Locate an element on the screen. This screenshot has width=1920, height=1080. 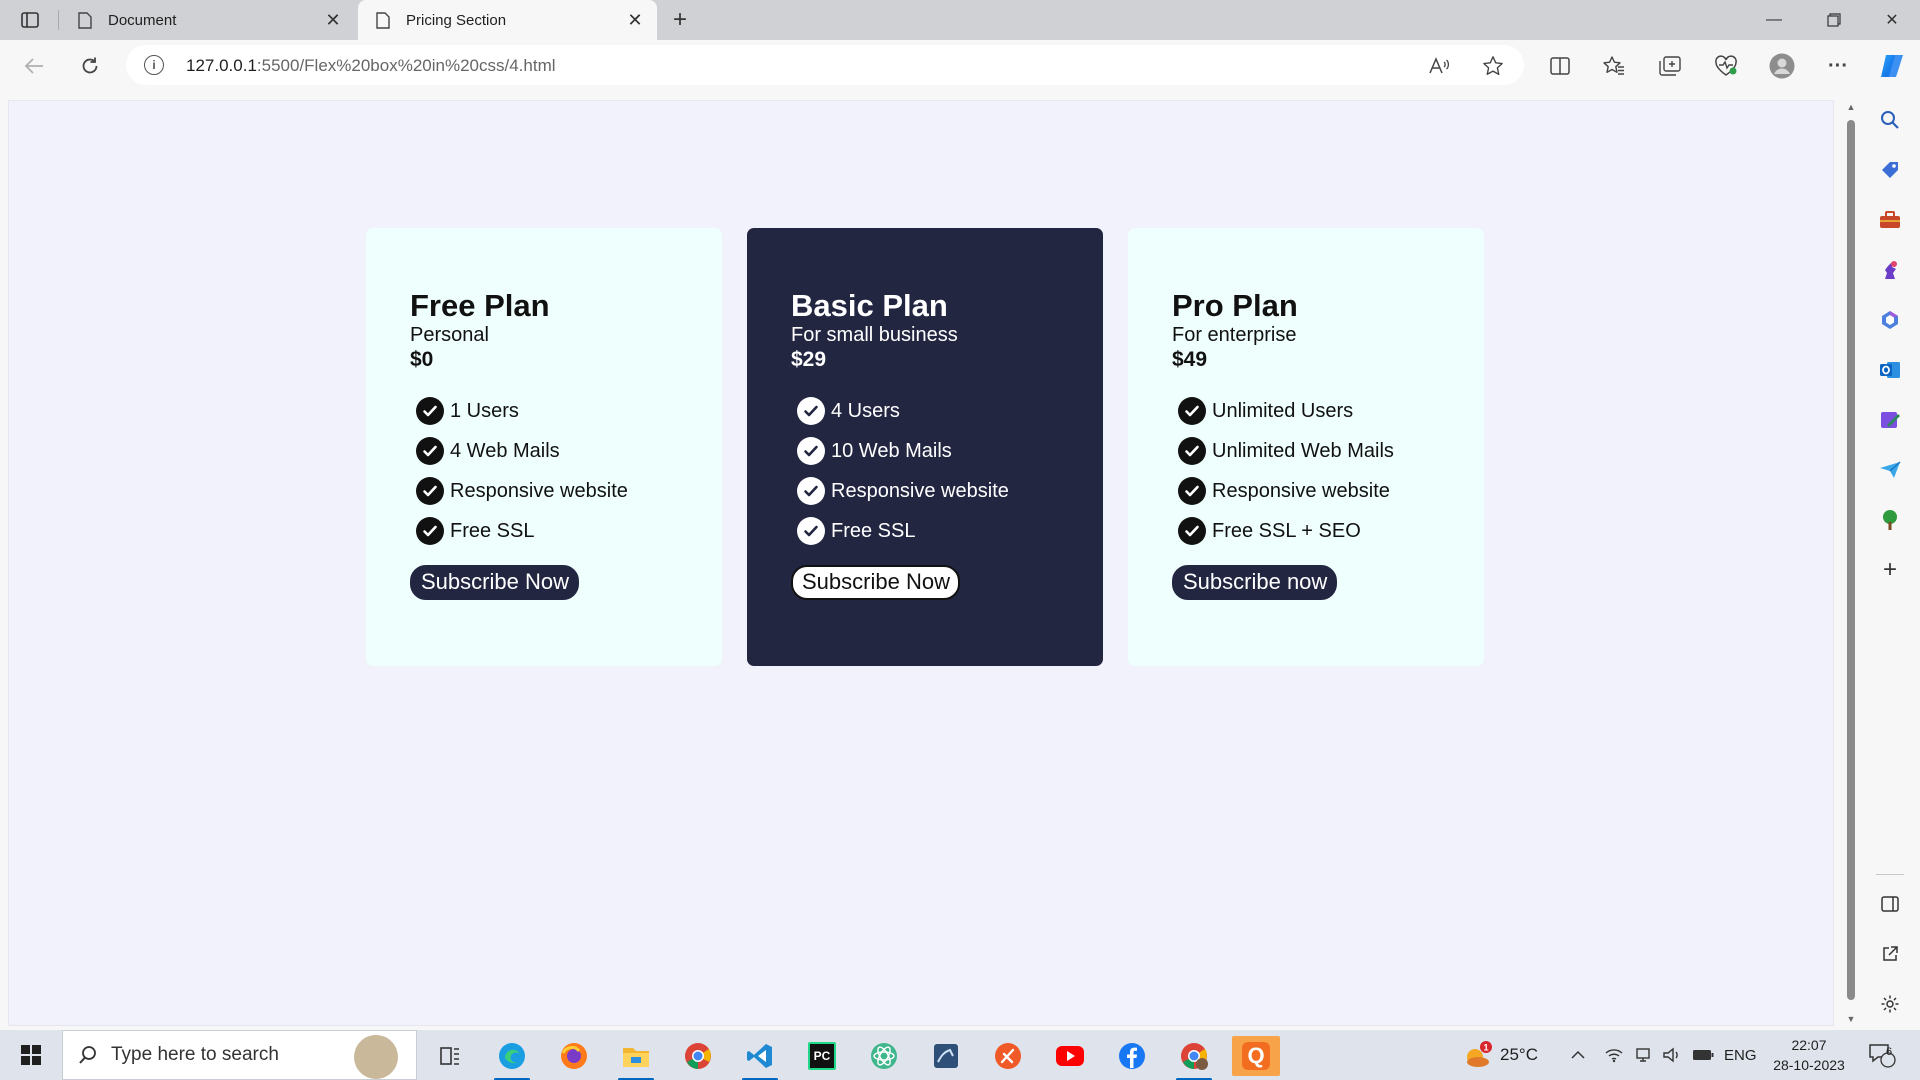
scroll-down-arrow-icon: ▼ is located at coordinates (1851, 1019).